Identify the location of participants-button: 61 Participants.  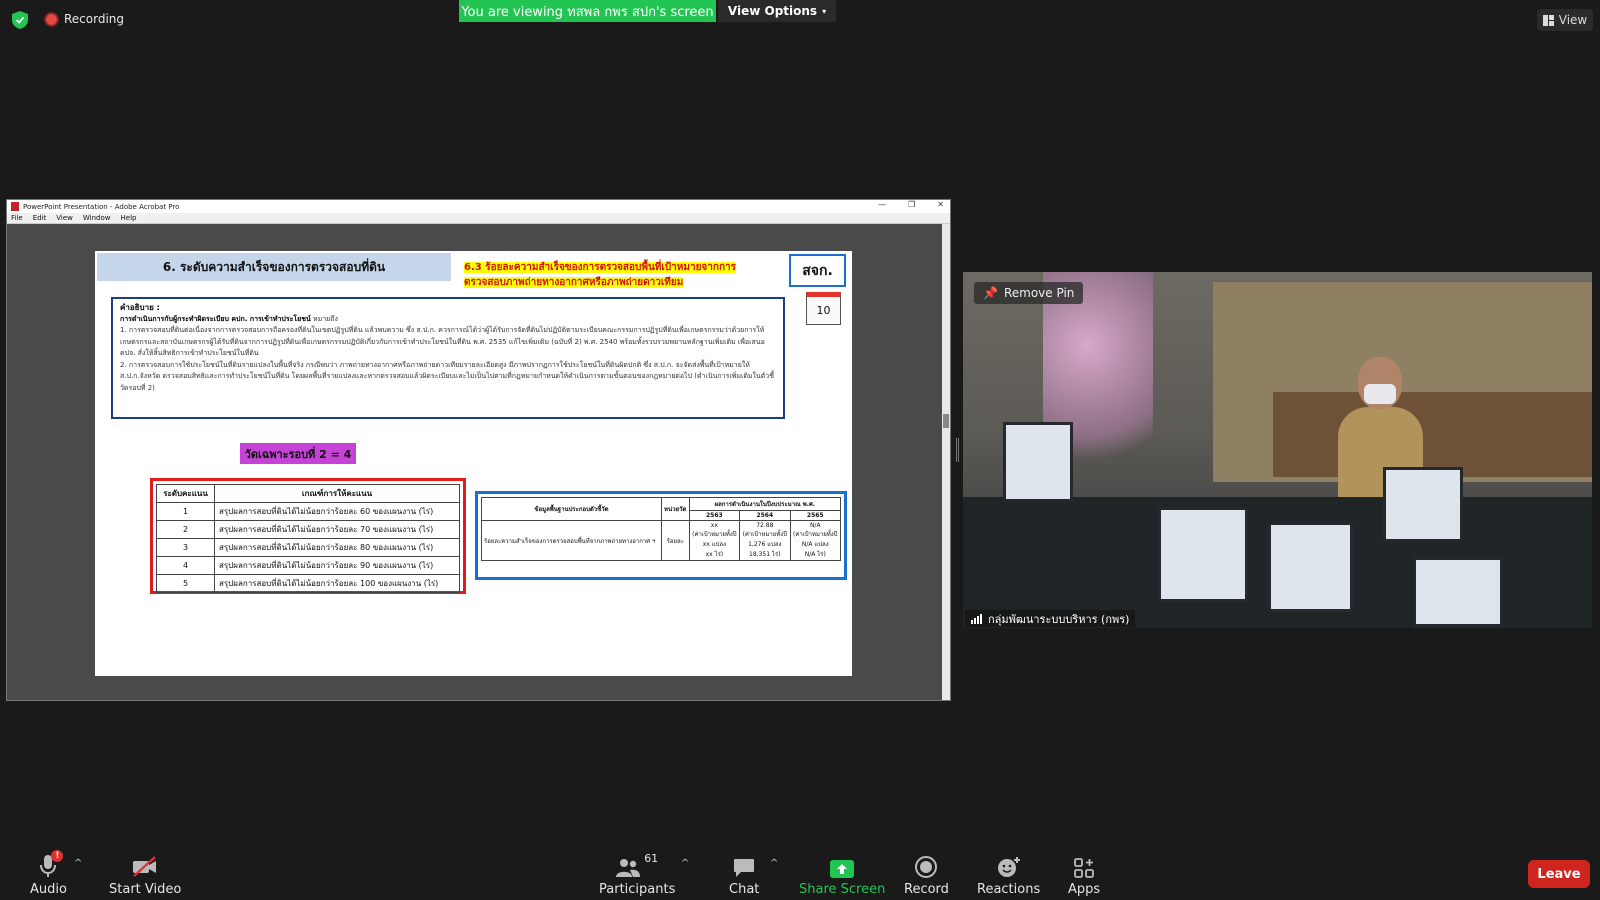
(637, 874).